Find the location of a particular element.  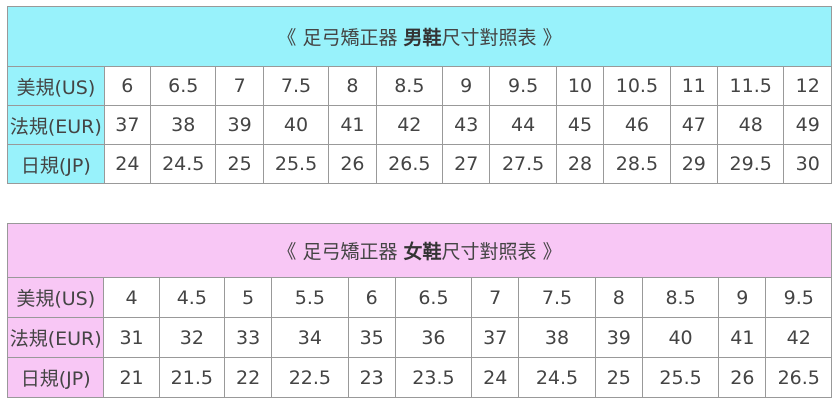

size-cell: 21 is located at coordinates (131, 377).